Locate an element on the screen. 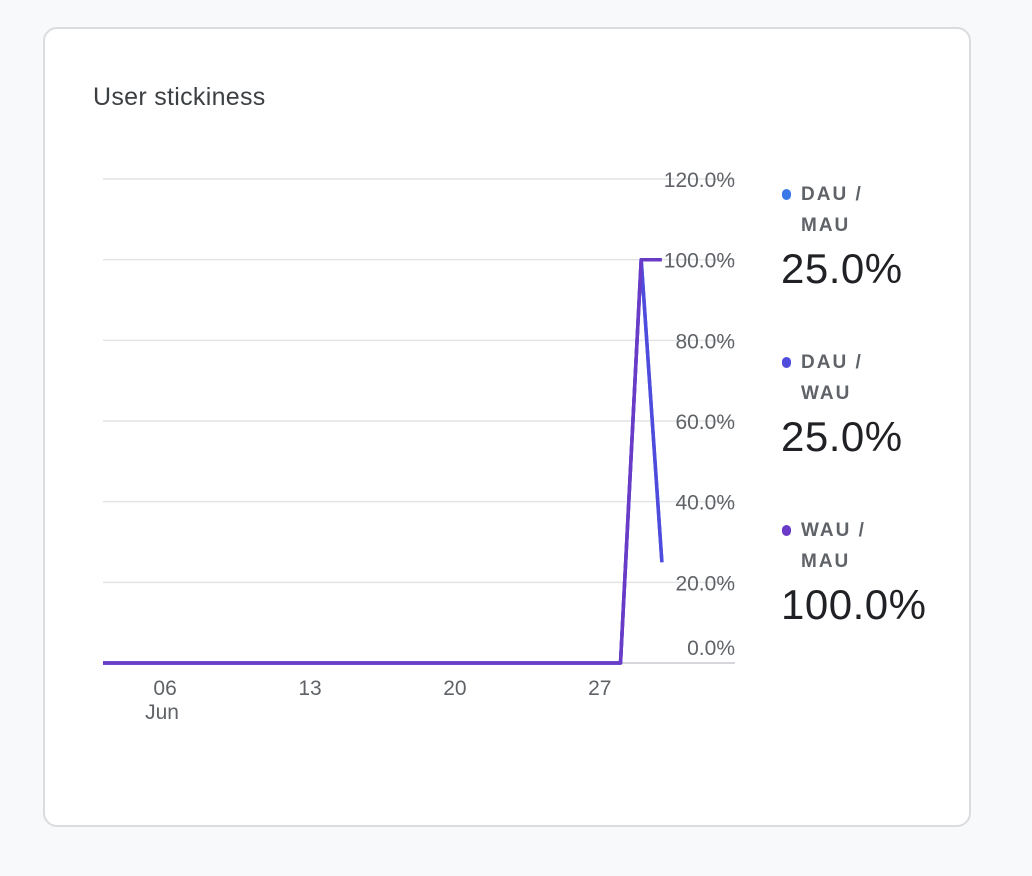 The image size is (1032, 876). y-tick-label: 100.0% is located at coordinates (699, 261).